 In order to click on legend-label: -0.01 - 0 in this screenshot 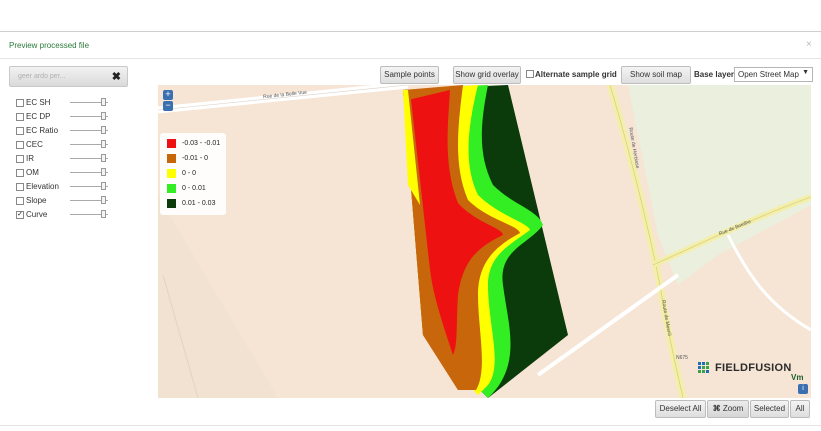, I will do `click(195, 158)`.